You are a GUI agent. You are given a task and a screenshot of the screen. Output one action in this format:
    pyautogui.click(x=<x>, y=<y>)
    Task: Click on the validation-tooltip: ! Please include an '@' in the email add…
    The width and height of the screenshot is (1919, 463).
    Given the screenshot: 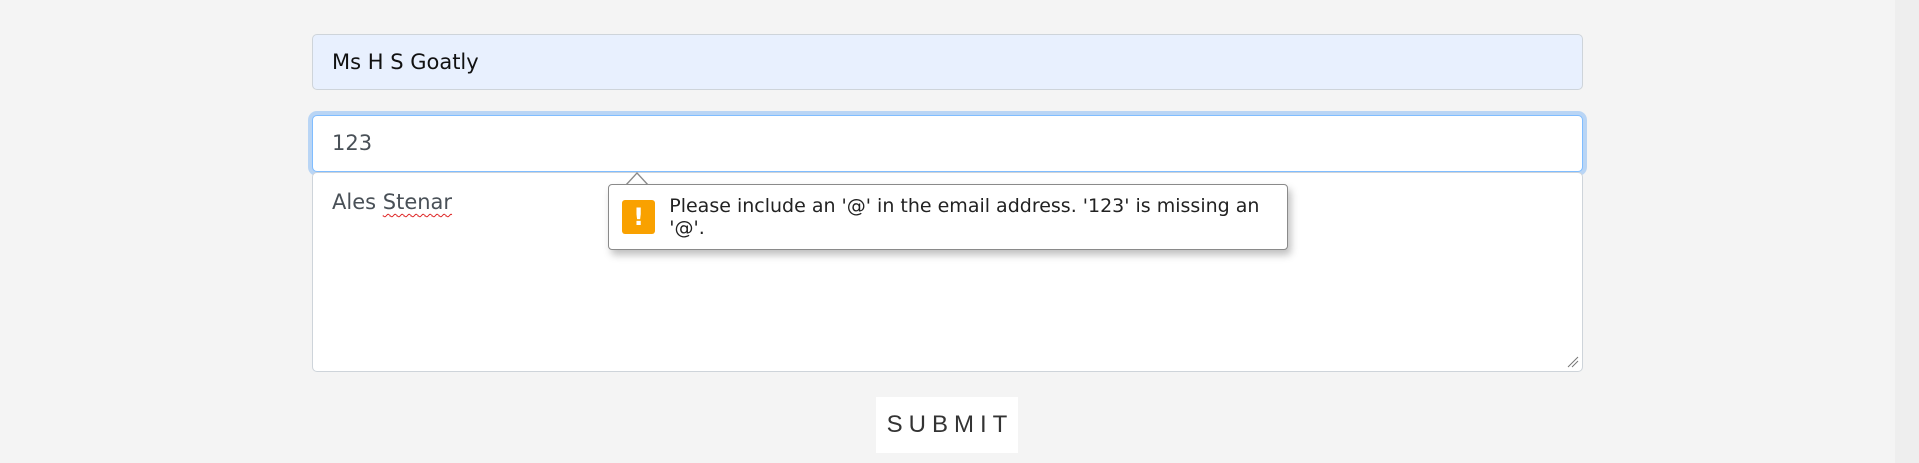 What is the action you would take?
    pyautogui.click(x=948, y=217)
    